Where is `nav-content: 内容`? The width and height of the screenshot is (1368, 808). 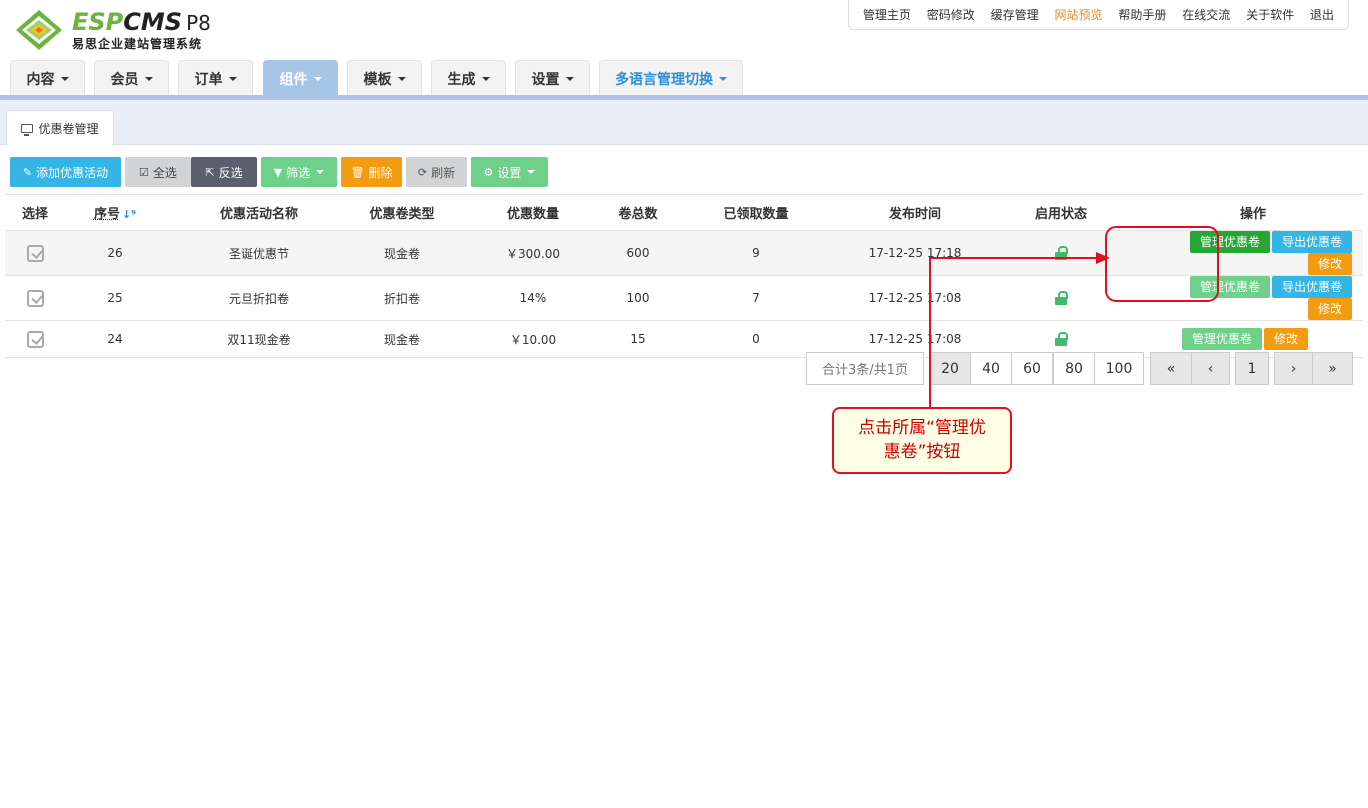 nav-content: 内容 is located at coordinates (47, 78).